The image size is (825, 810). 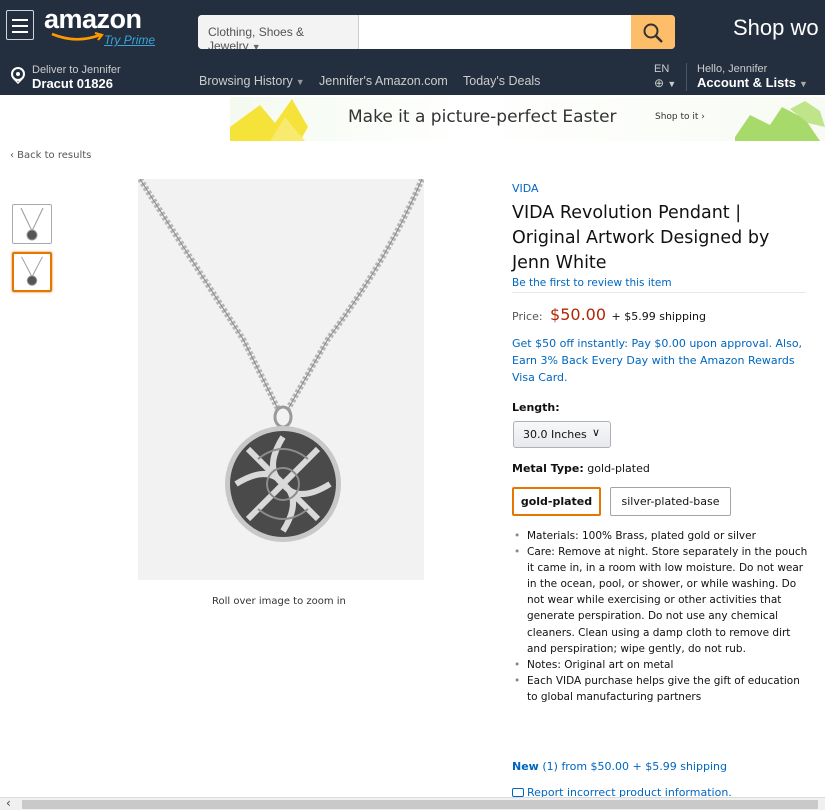 What do you see at coordinates (501, 81) in the screenshot?
I see `nav-todays-deals: Today's Deals` at bounding box center [501, 81].